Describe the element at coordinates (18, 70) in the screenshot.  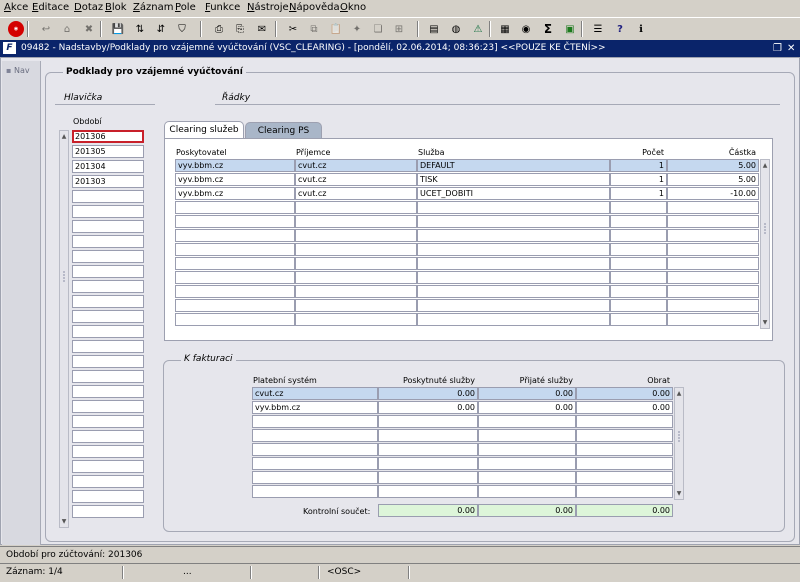
I see `nav-label: ▪ Nav` at that location.